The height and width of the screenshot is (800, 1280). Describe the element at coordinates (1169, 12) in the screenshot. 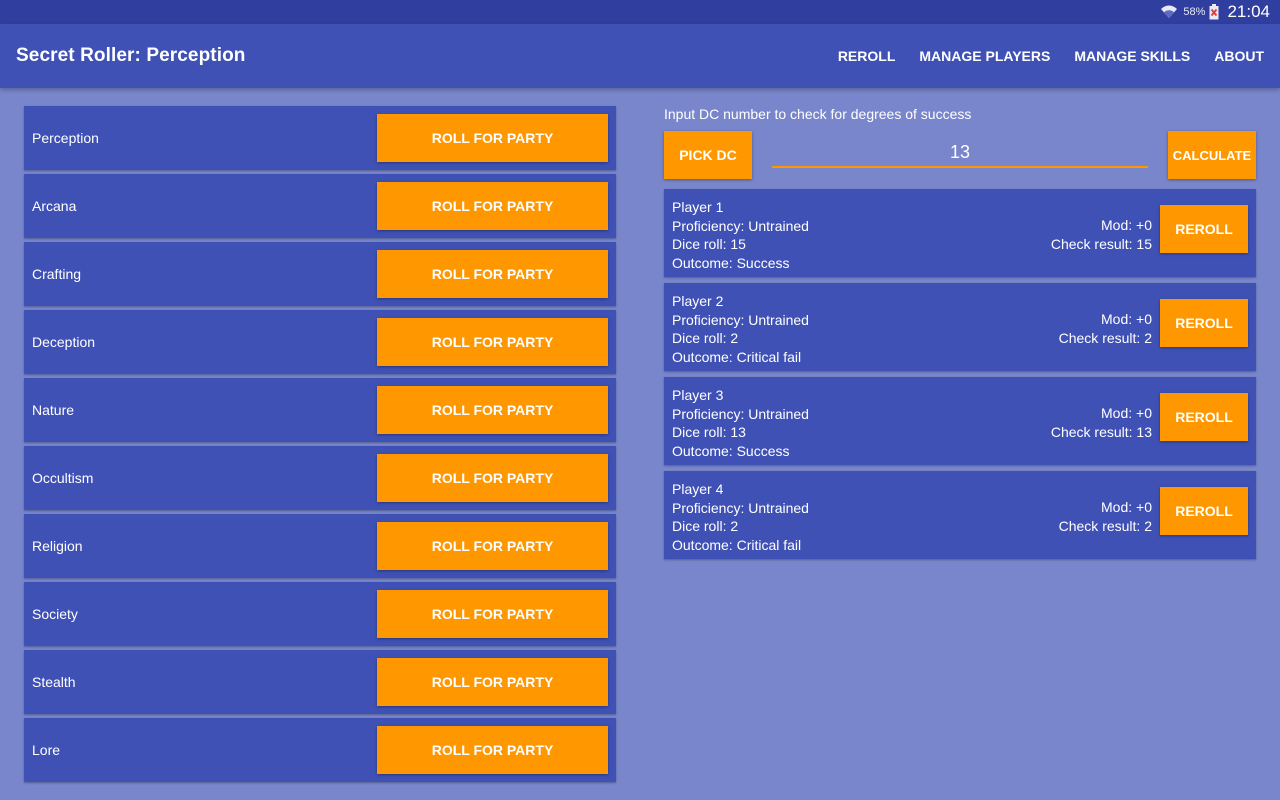

I see `wifi-icon` at that location.